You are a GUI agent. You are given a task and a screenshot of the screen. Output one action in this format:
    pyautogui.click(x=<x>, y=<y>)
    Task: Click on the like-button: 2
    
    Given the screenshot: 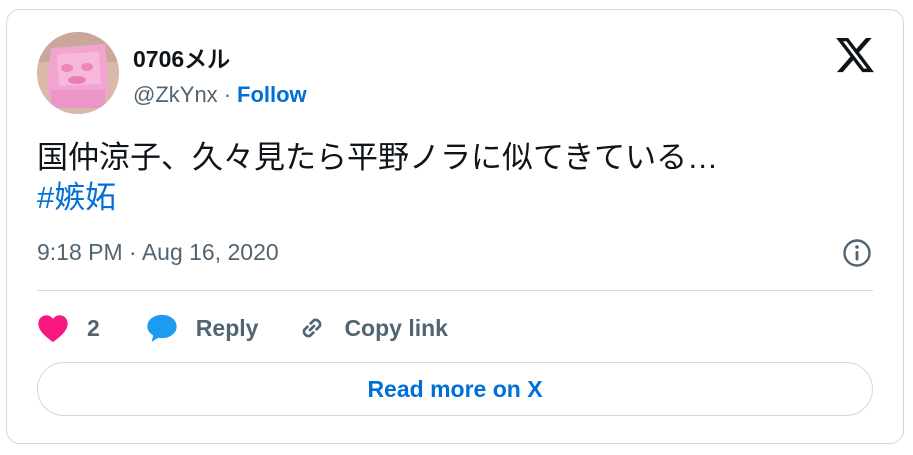 What is the action you would take?
    pyautogui.click(x=68, y=328)
    